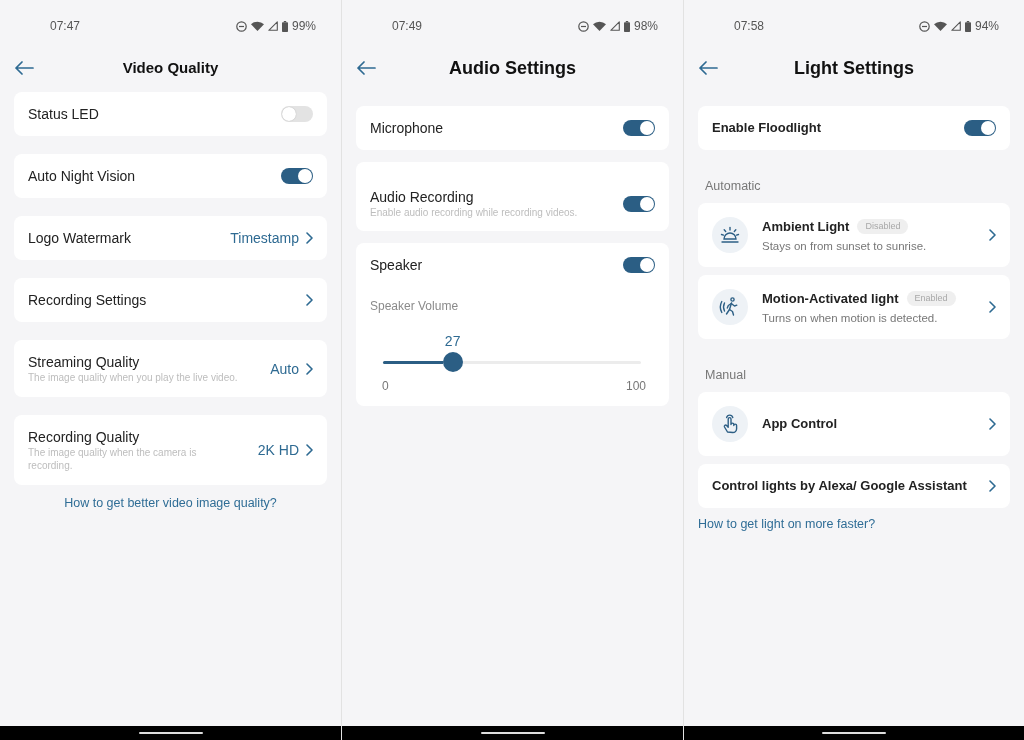 Image resolution: width=1024 pixels, height=740 pixels. What do you see at coordinates (452, 341) in the screenshot?
I see `volume-value: 27` at bounding box center [452, 341].